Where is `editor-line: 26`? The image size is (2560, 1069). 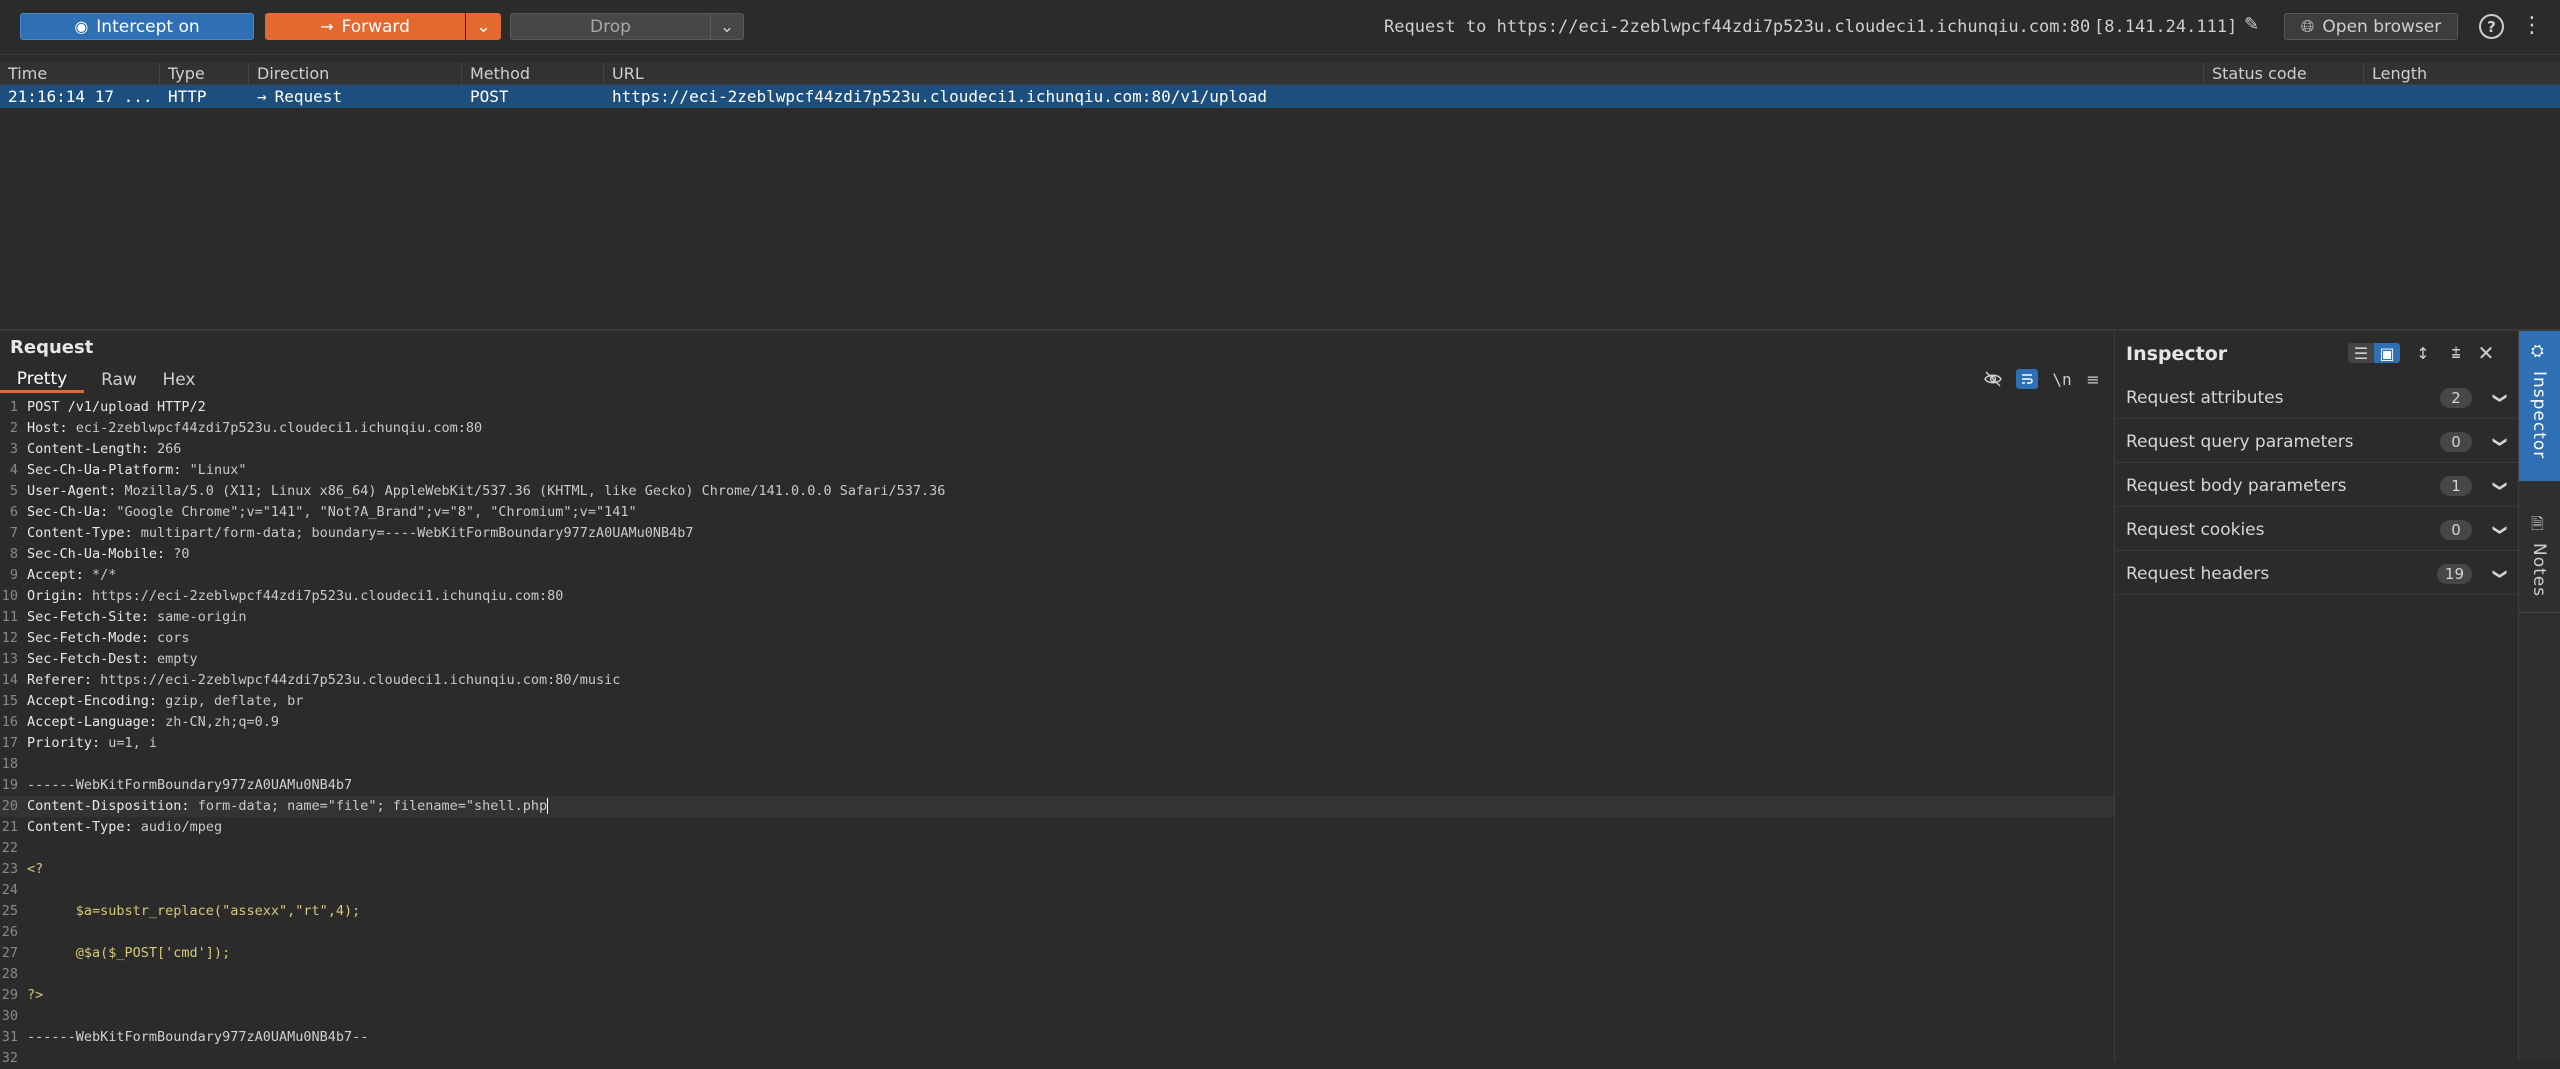 editor-line: 26 is located at coordinates (1057, 932).